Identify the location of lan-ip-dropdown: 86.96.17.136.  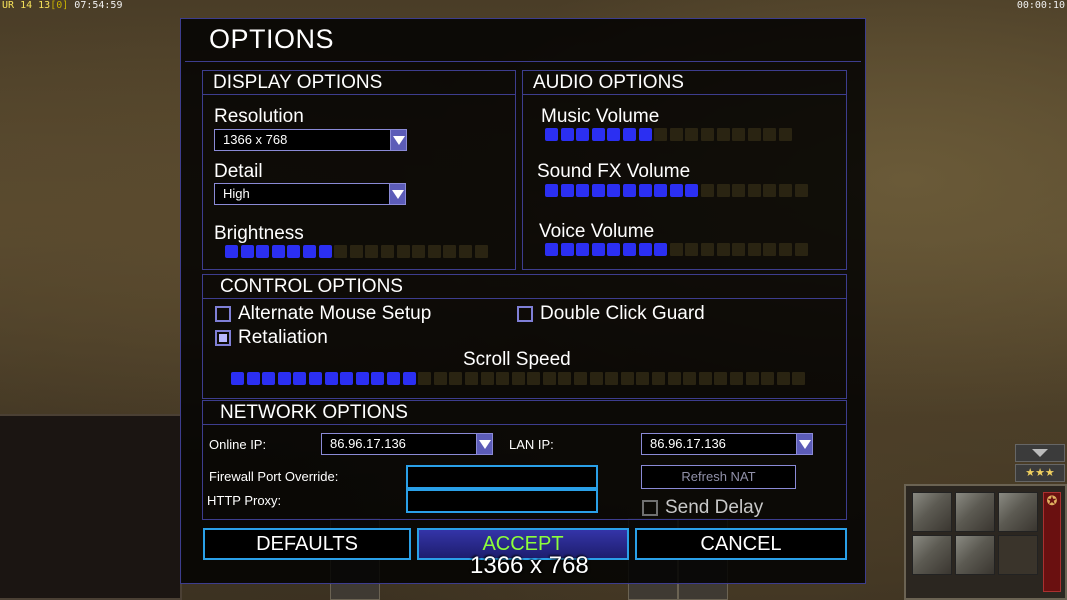
(727, 444).